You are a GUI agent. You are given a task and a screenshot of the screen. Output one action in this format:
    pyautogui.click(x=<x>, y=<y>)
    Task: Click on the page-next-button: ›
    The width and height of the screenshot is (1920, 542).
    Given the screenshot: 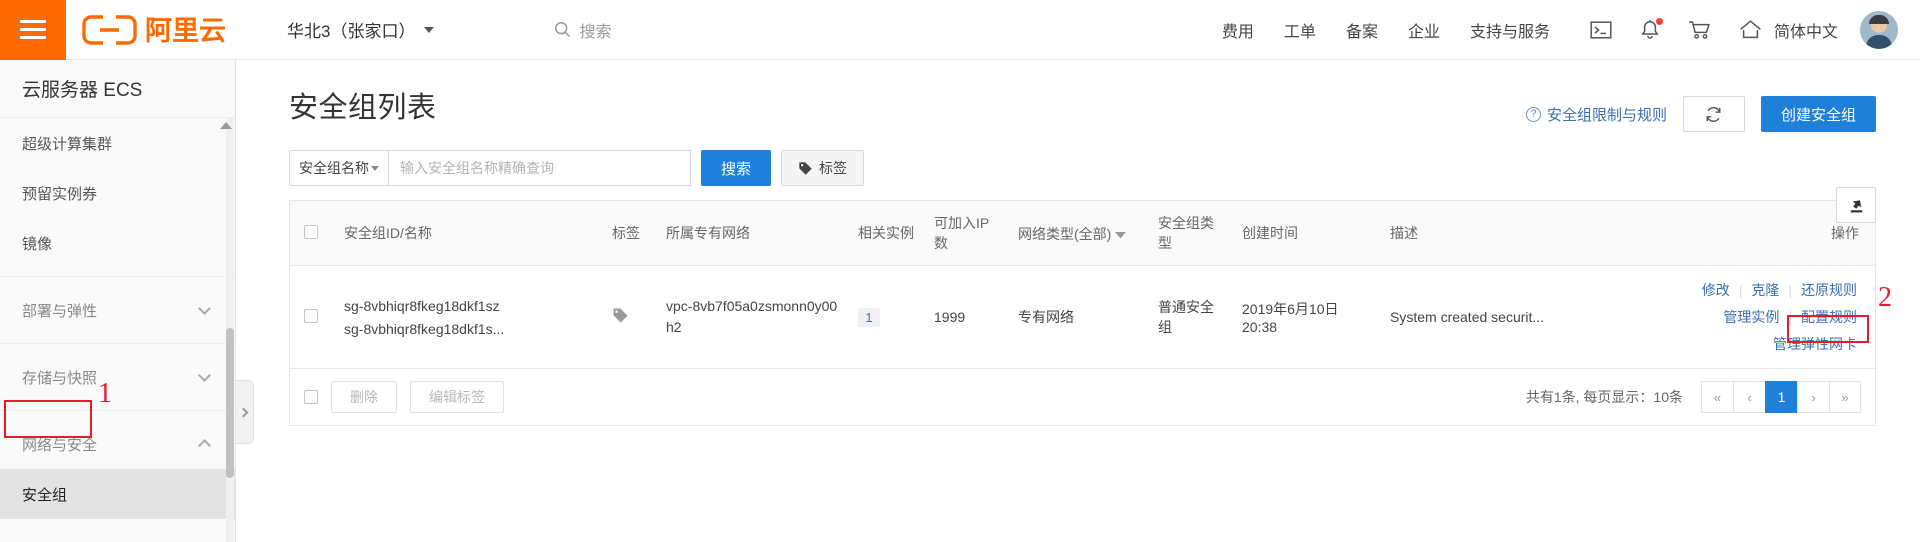 What is the action you would take?
    pyautogui.click(x=1813, y=397)
    